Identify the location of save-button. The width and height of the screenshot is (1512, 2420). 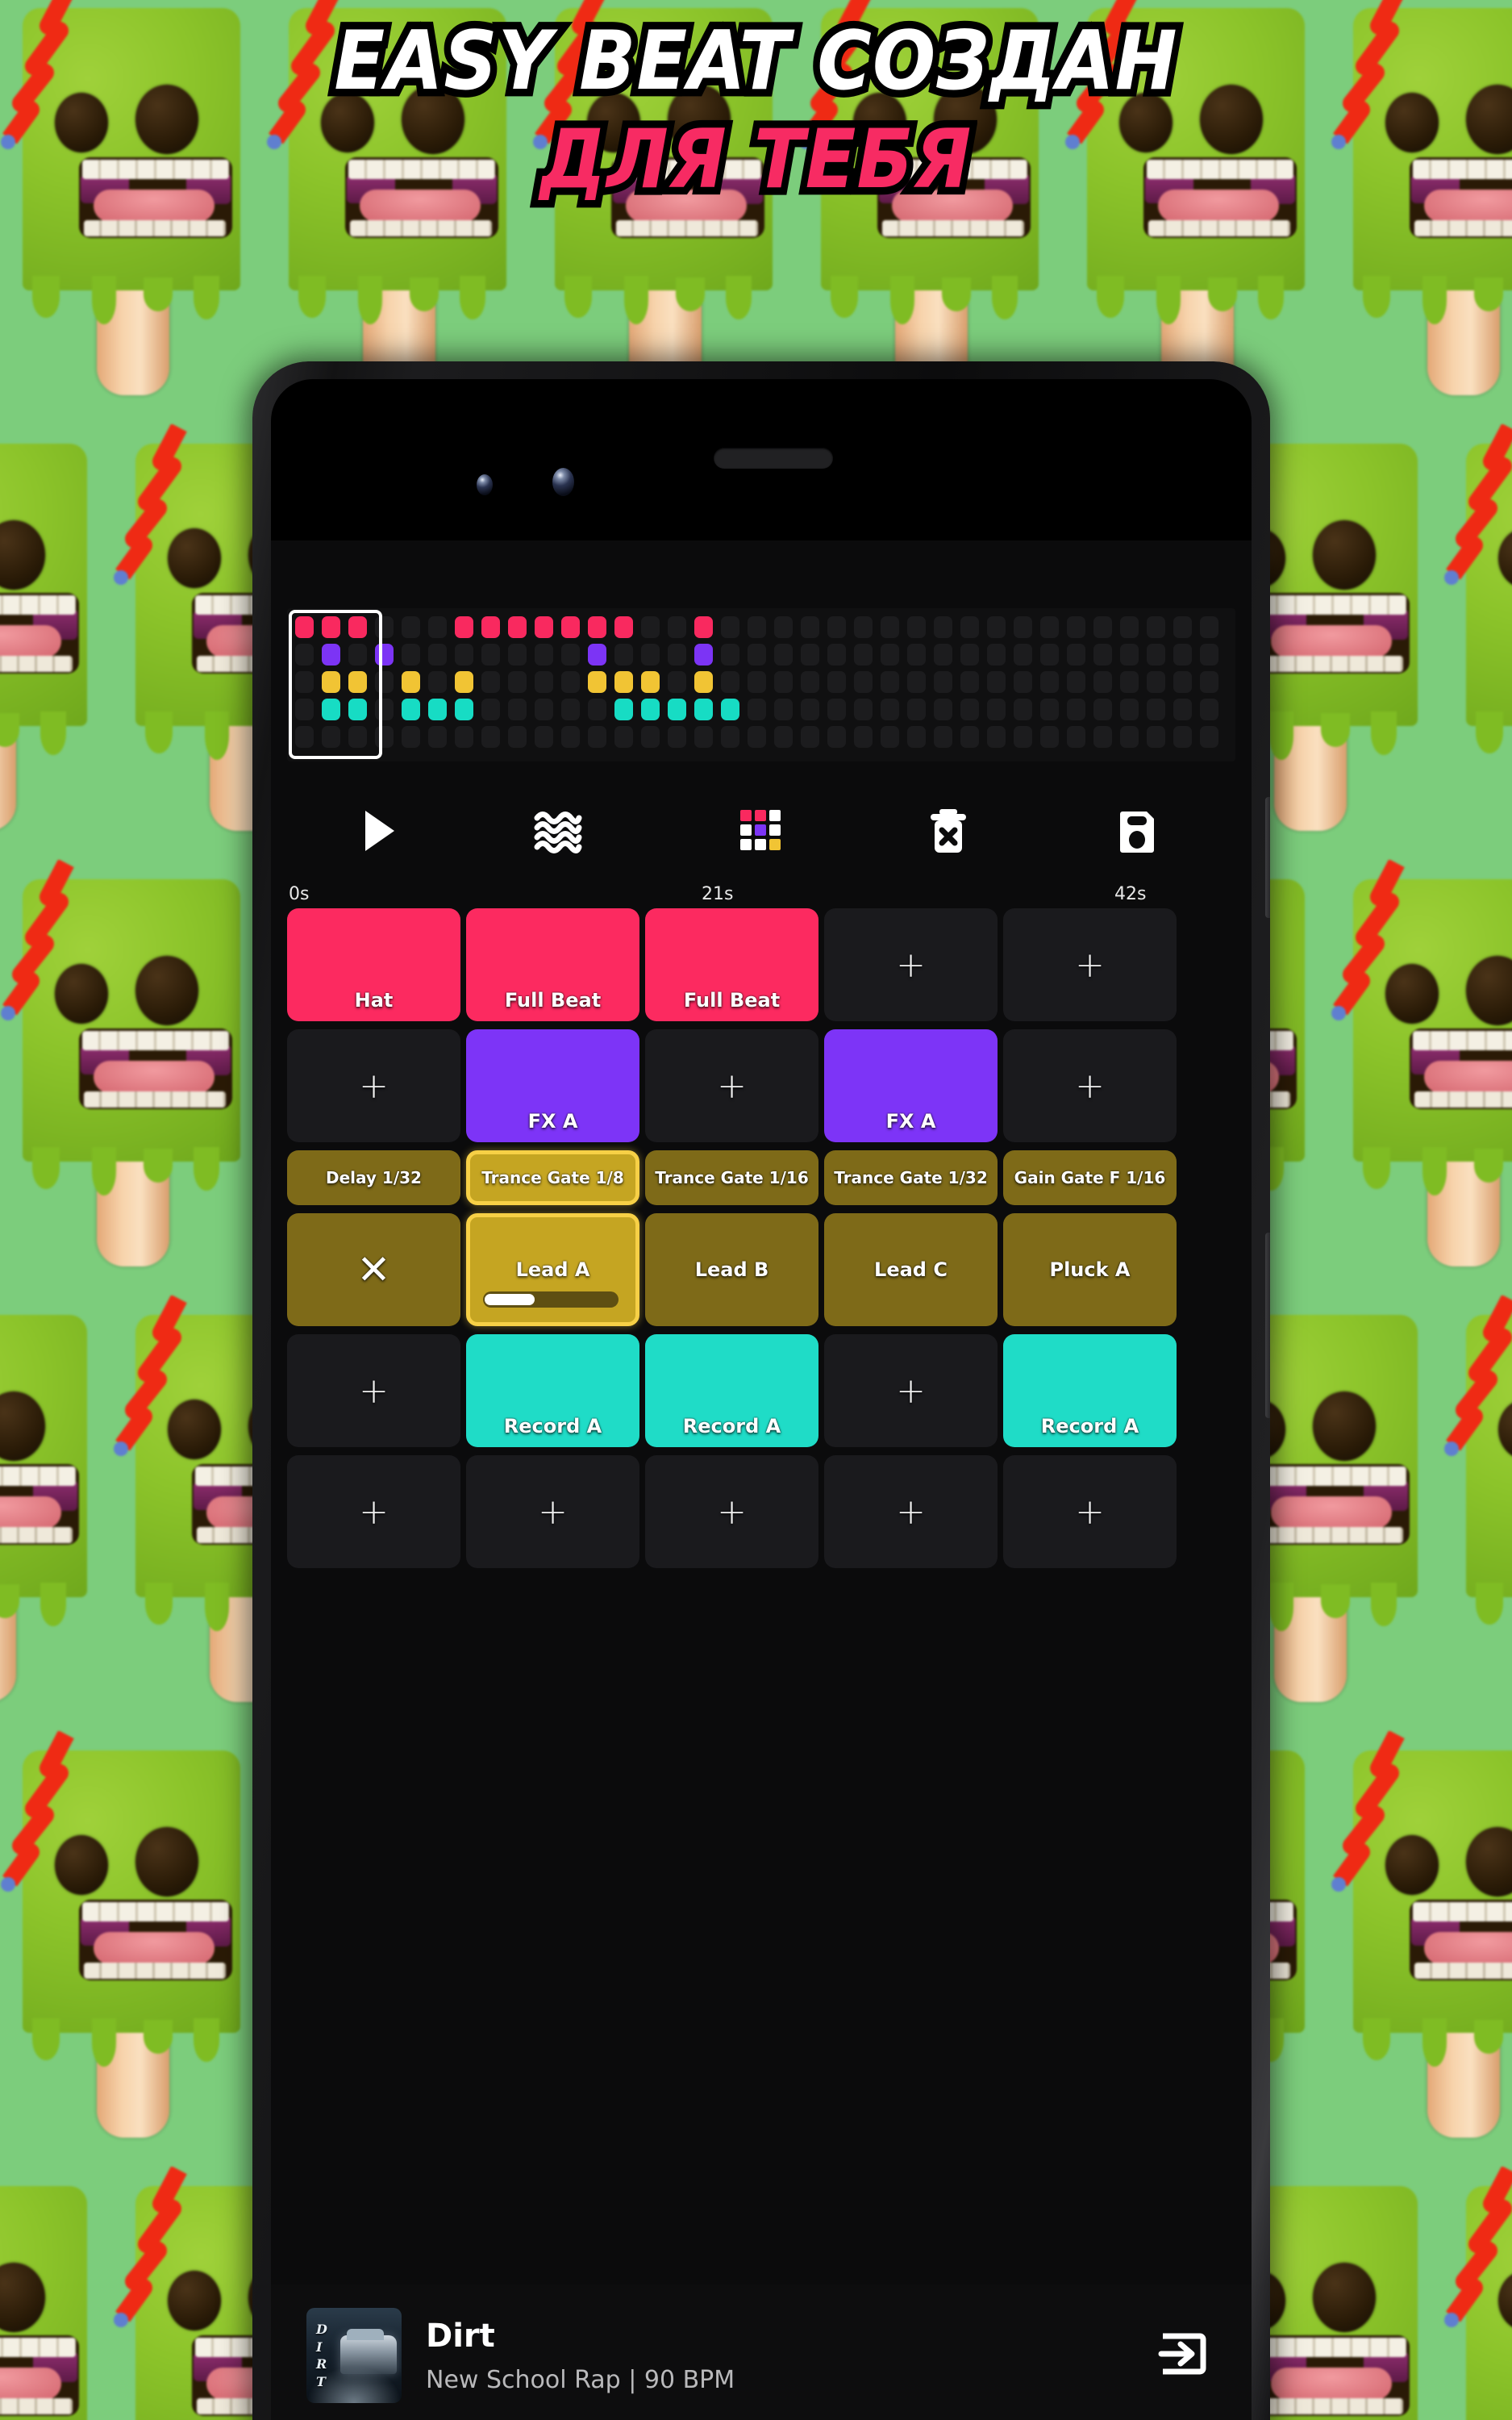
(1137, 831).